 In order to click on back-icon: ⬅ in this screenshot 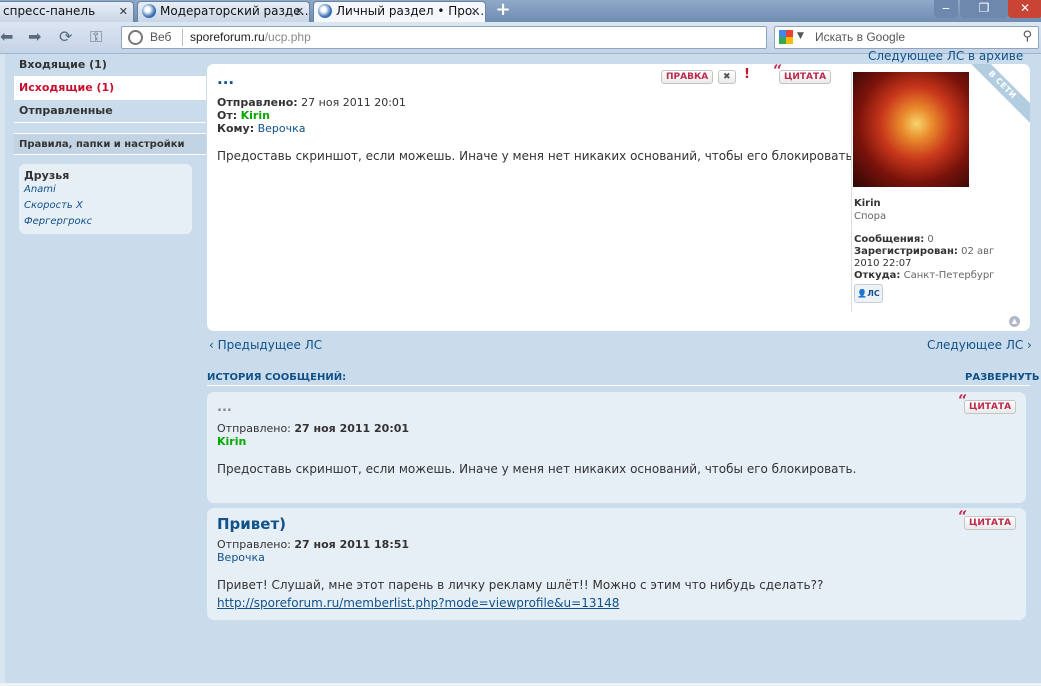, I will do `click(6, 37)`.